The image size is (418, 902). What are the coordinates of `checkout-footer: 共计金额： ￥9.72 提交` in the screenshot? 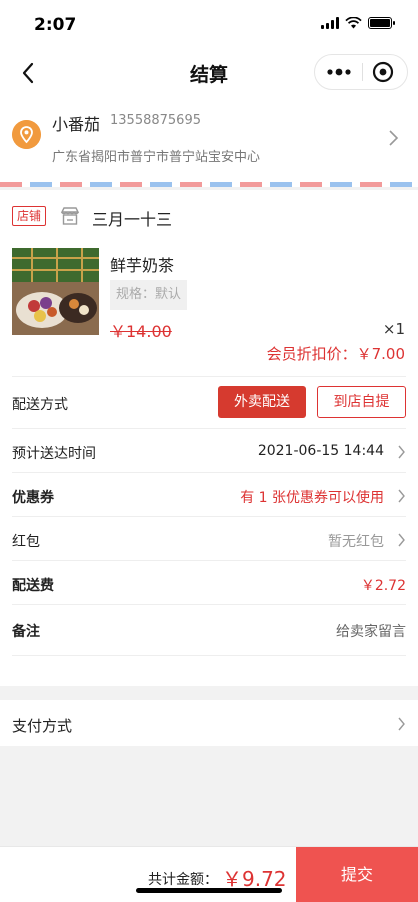 It's located at (209, 874).